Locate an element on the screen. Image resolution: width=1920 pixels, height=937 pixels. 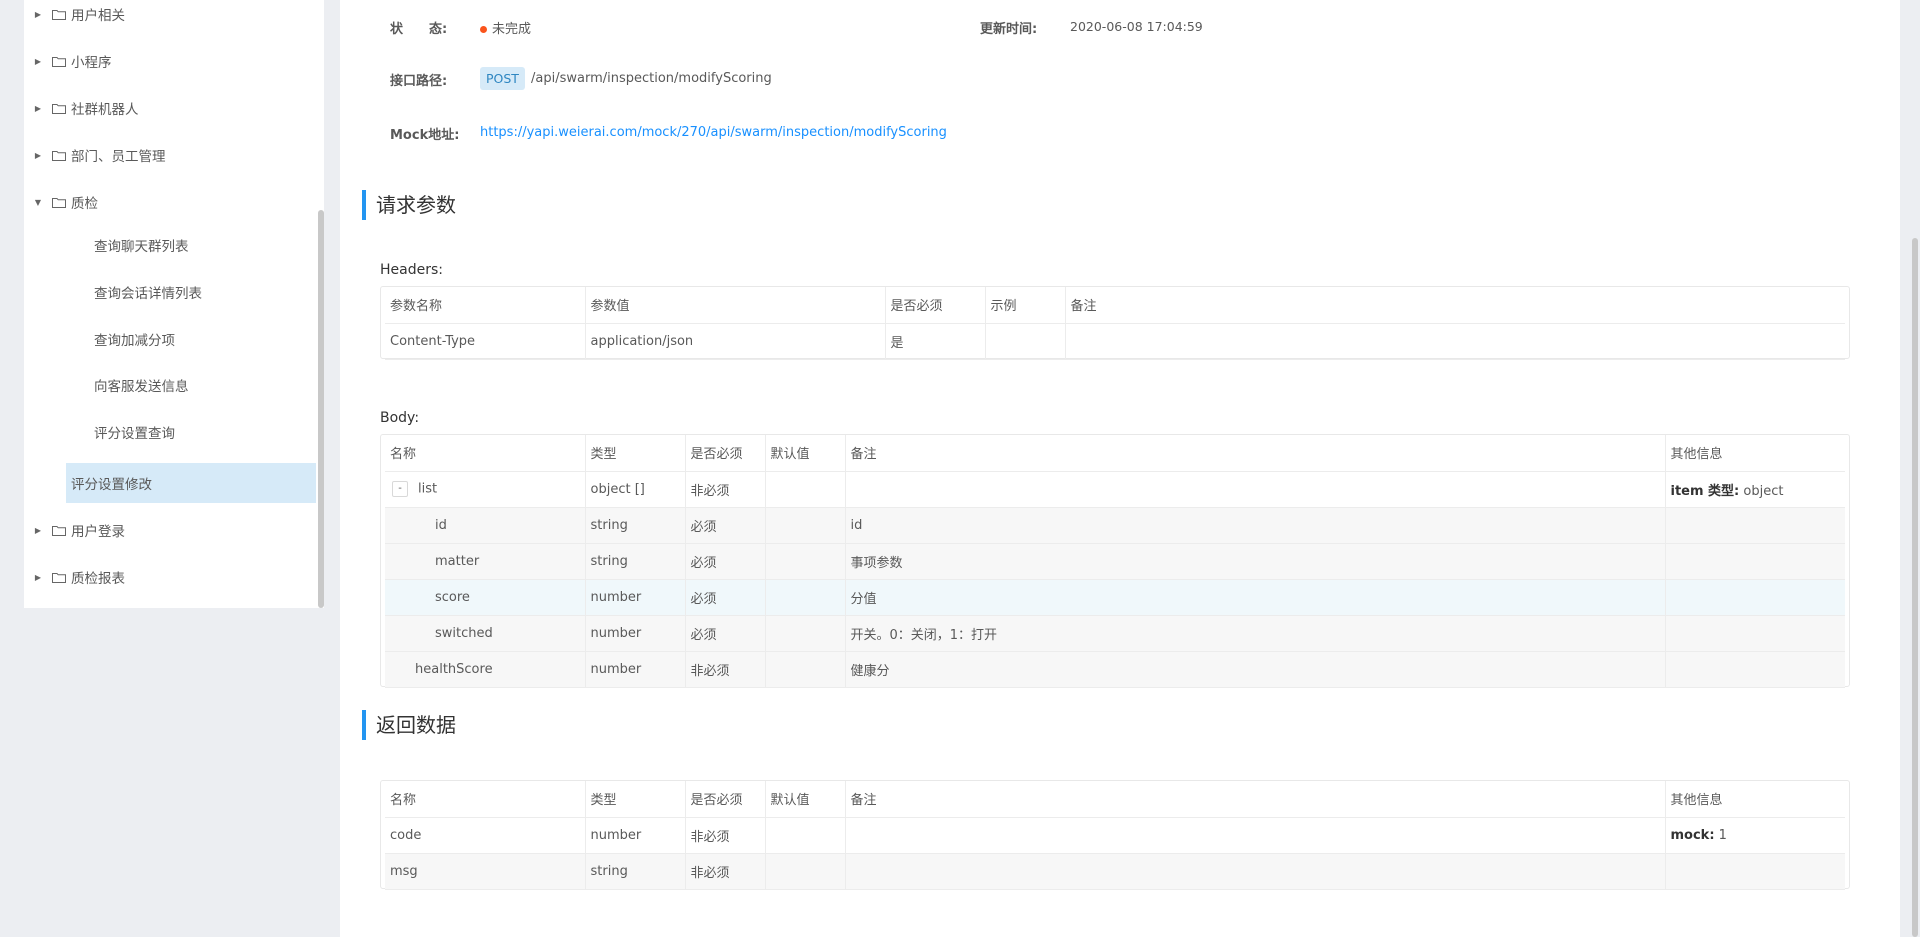
tree-folder-robot: ▶ 社群机器人 is located at coordinates (174, 108).